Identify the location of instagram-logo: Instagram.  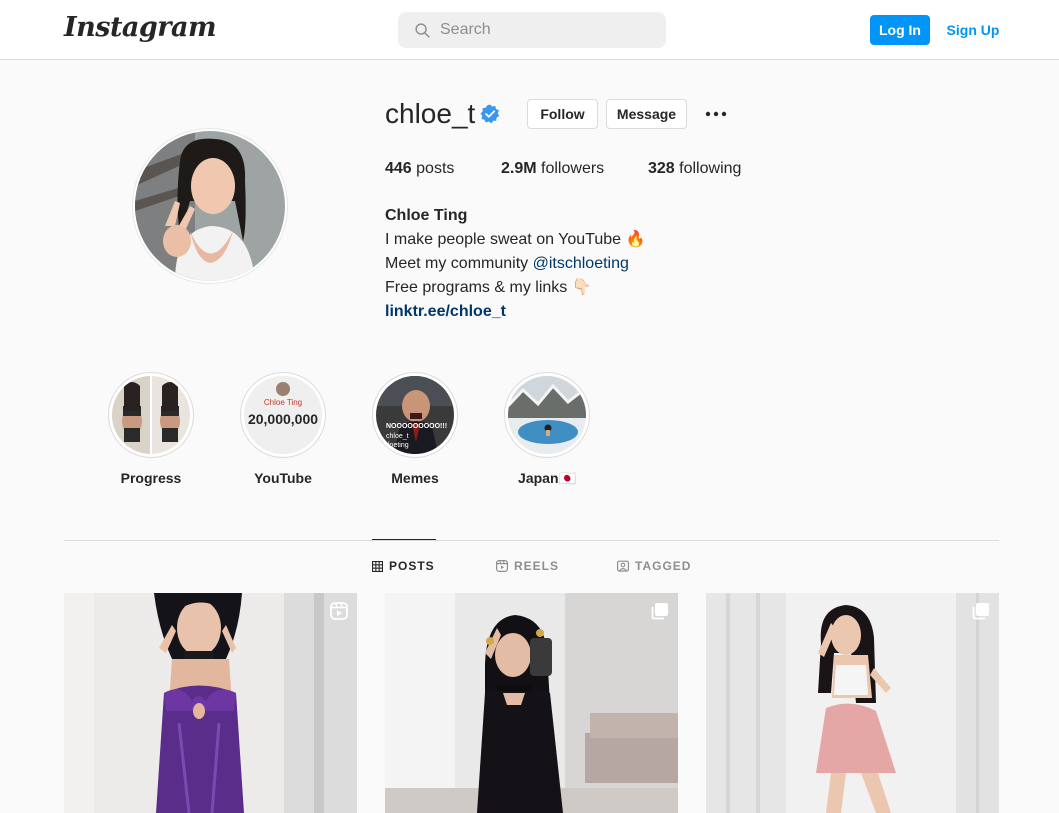
(140, 27).